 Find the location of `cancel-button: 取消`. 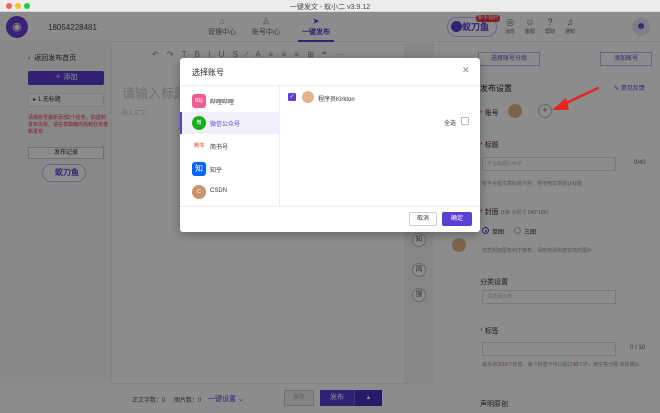

cancel-button: 取消 is located at coordinates (423, 219).